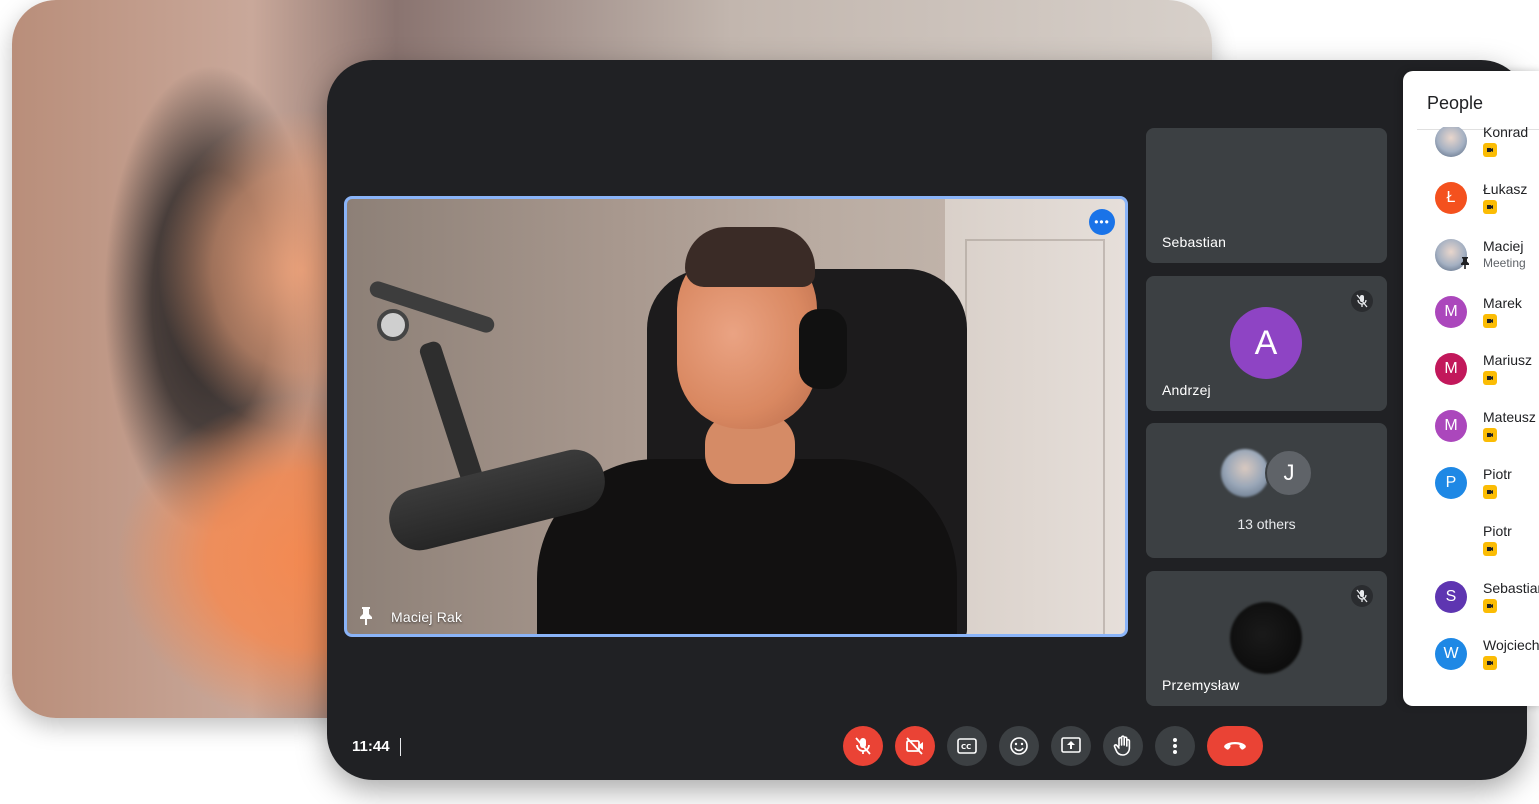 The width and height of the screenshot is (1539, 804). Describe the element at coordinates (1455, 103) in the screenshot. I see `people-panel-title: People` at that location.